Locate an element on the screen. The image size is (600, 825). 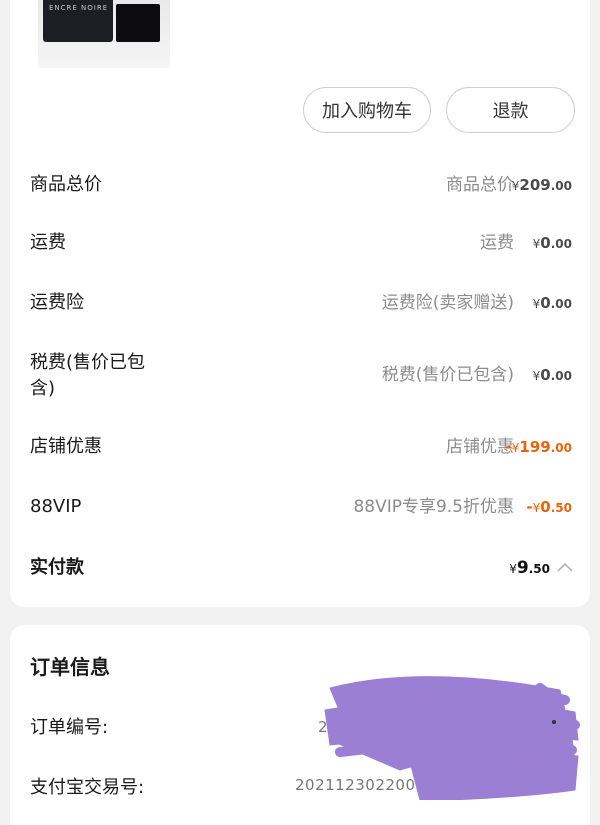
product-box-image is located at coordinates (138, 23).